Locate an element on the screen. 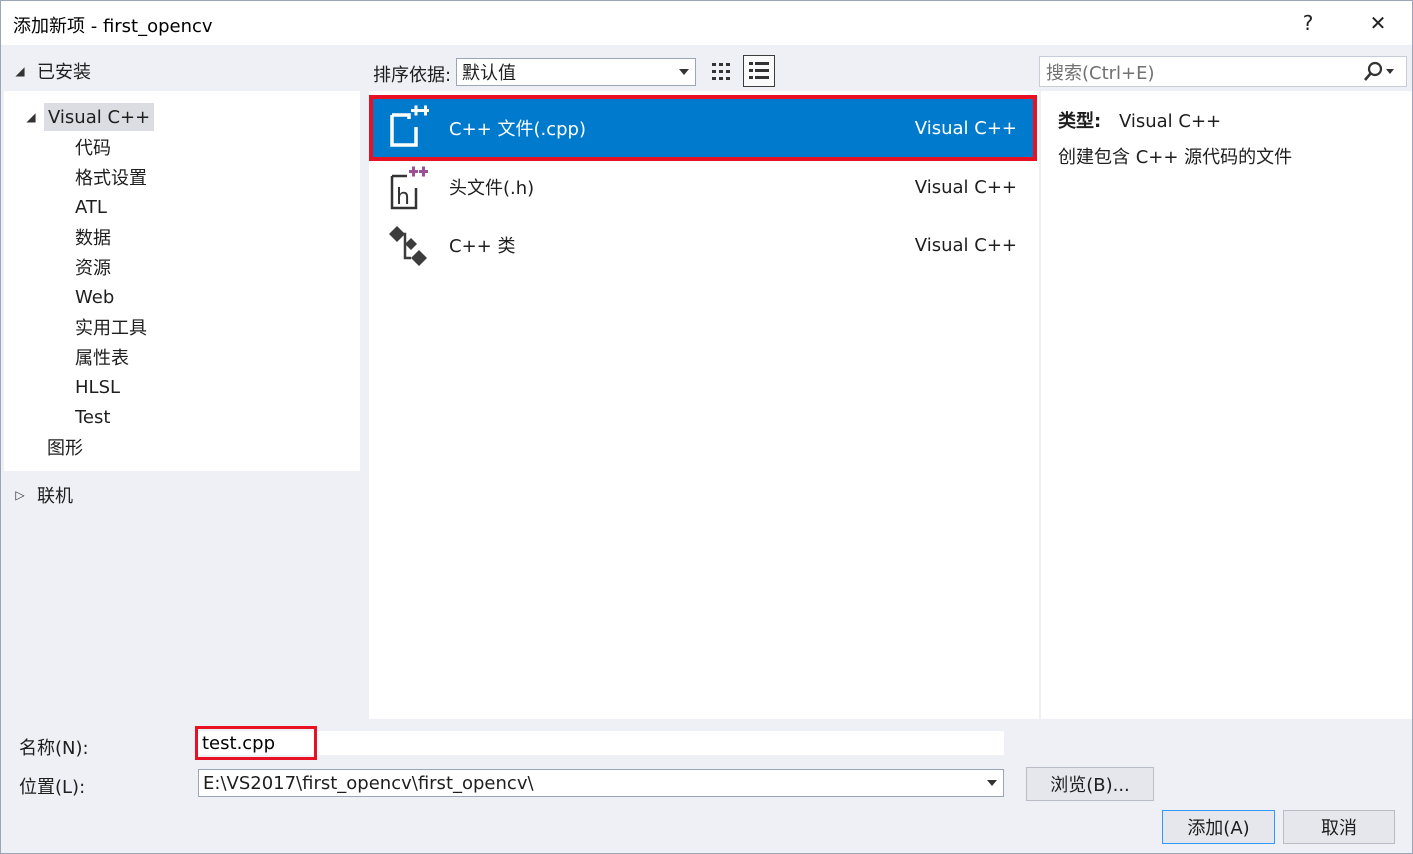 Image resolution: width=1413 pixels, height=854 pixels. list-view-icon is located at coordinates (759, 70).